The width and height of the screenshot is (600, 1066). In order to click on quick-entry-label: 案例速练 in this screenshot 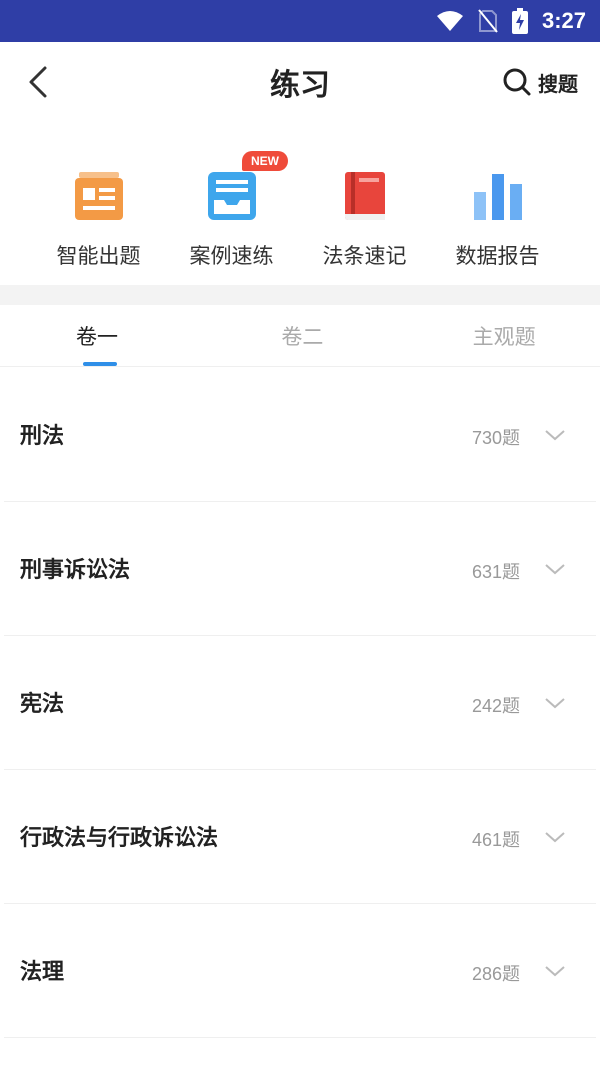, I will do `click(231, 256)`.